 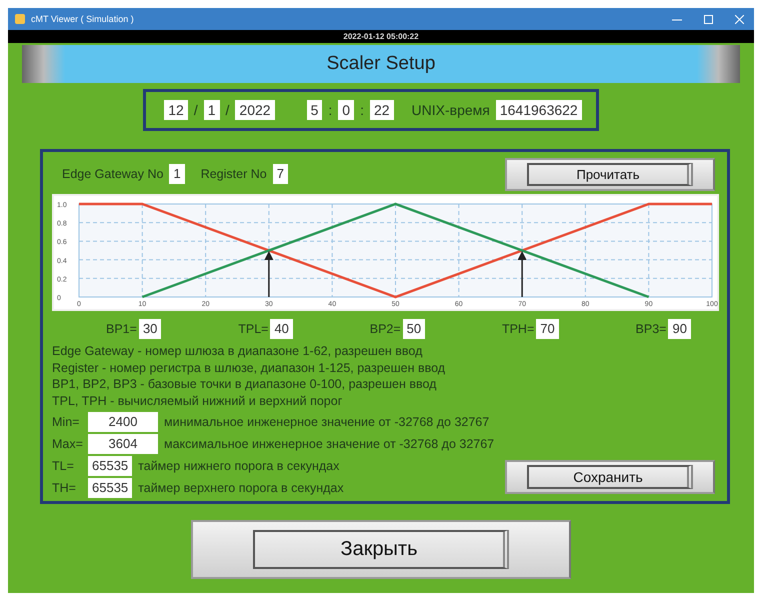 What do you see at coordinates (382, 110) in the screenshot?
I see `date-time-field: 22` at bounding box center [382, 110].